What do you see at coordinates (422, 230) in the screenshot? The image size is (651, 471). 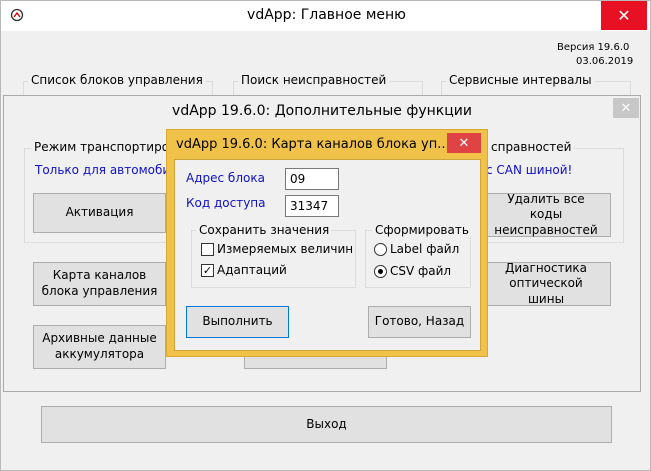 I see `form-group-label: Сформировать` at bounding box center [422, 230].